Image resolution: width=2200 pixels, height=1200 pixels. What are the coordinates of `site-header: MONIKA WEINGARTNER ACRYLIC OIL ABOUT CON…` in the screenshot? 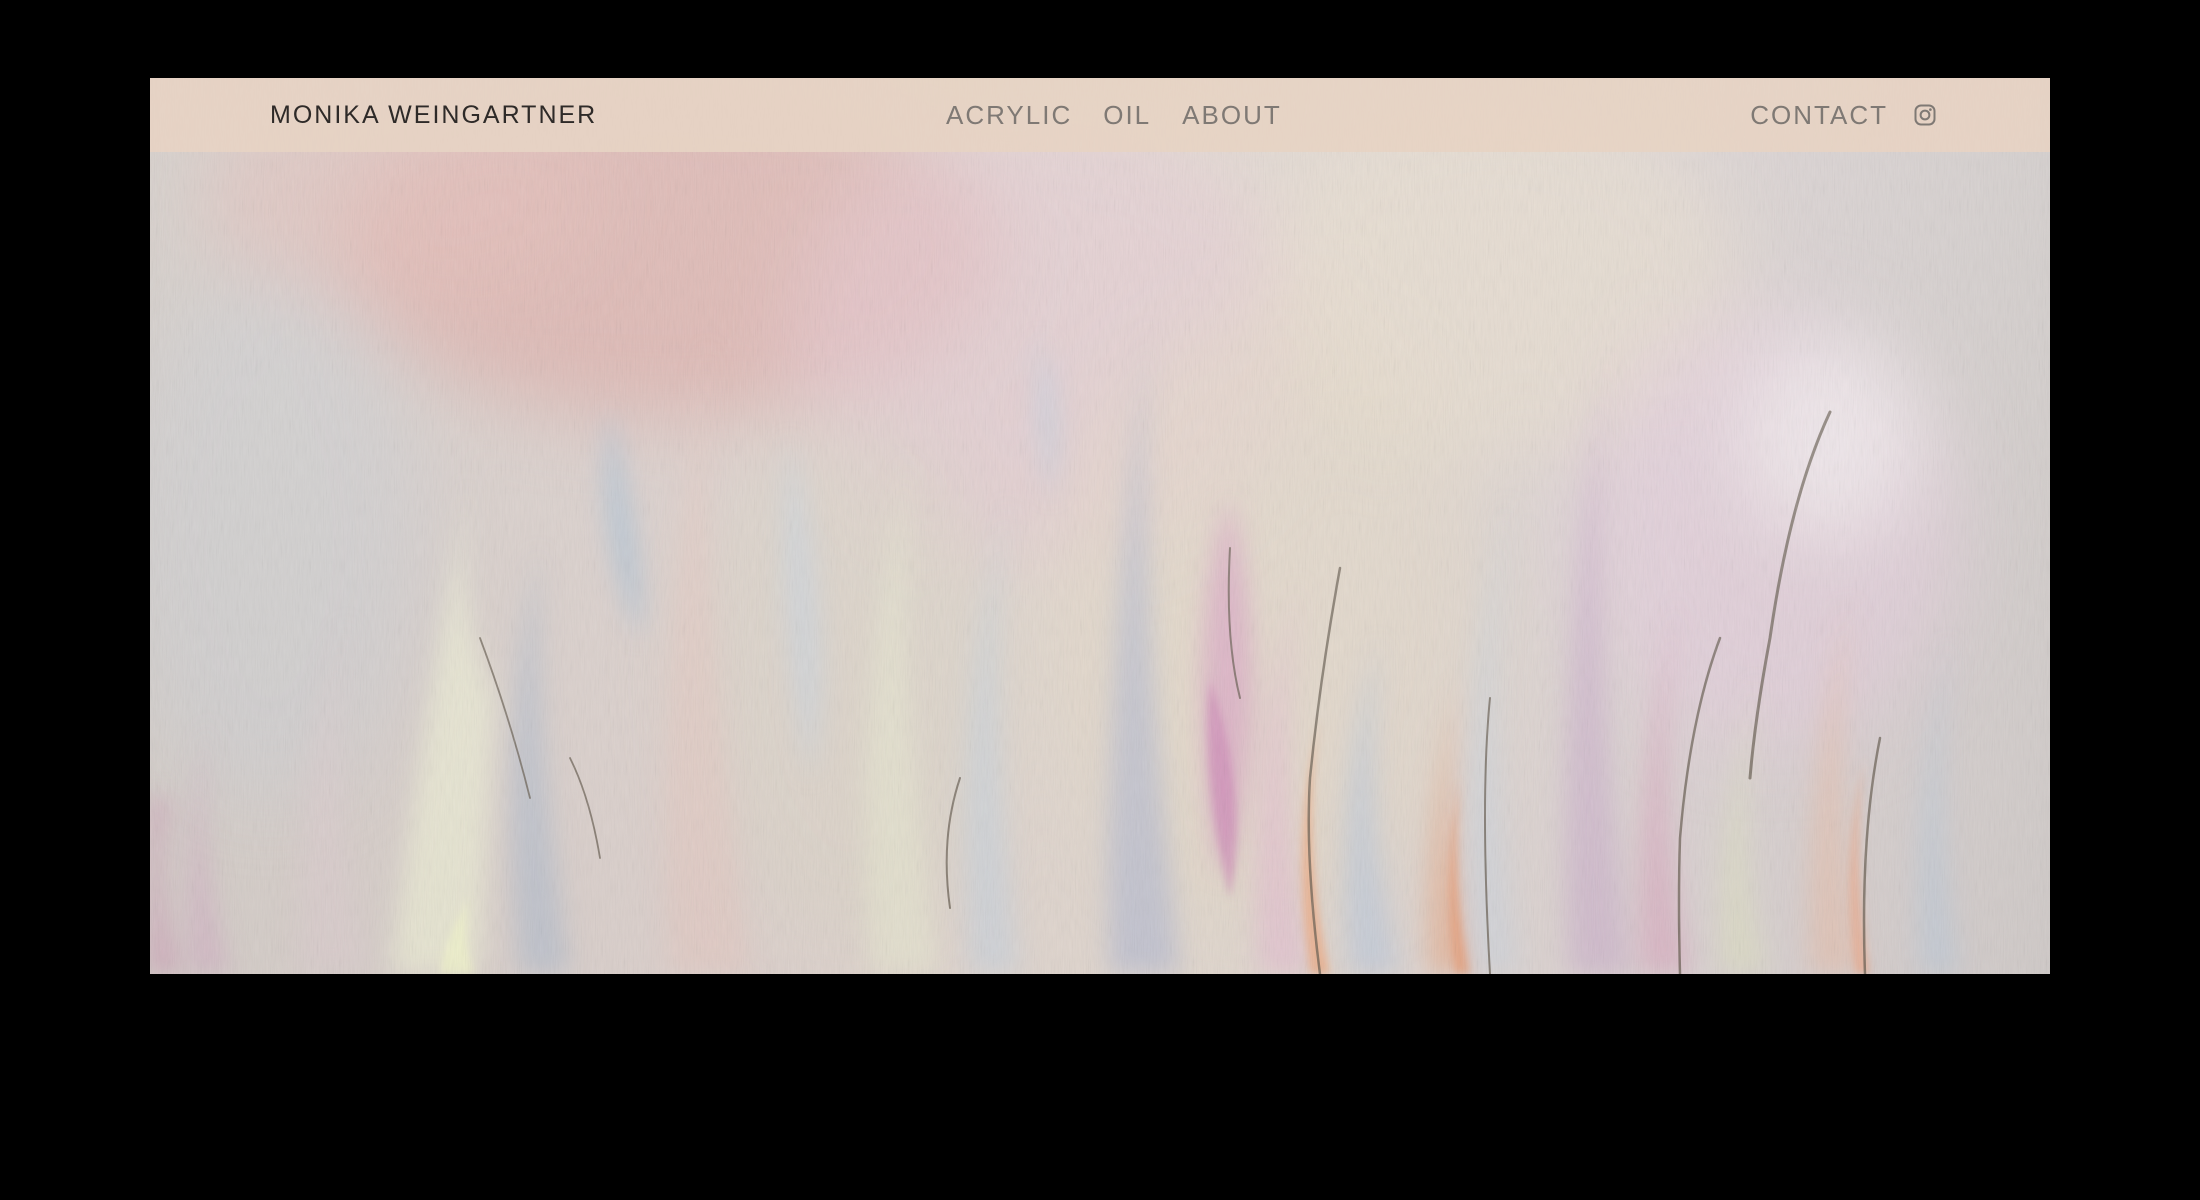 It's located at (1100, 115).